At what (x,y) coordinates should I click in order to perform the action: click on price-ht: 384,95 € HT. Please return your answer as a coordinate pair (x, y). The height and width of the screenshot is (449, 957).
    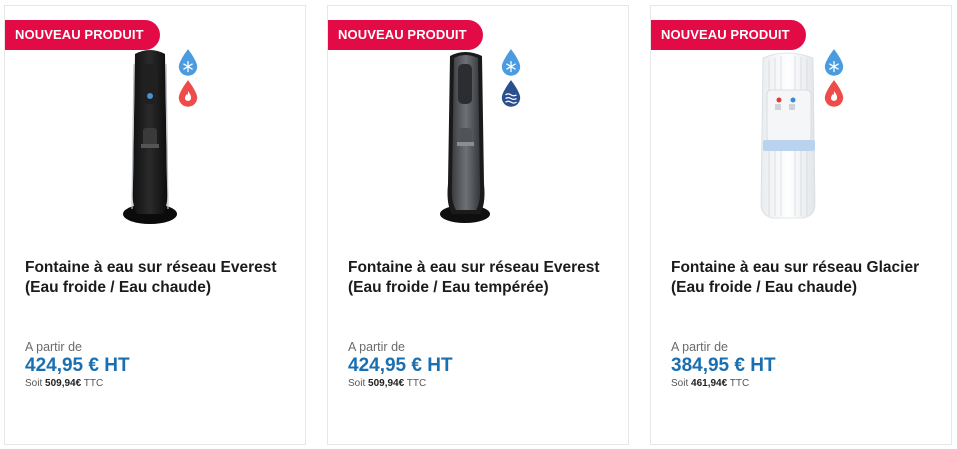
    Looking at the image, I should click on (723, 365).